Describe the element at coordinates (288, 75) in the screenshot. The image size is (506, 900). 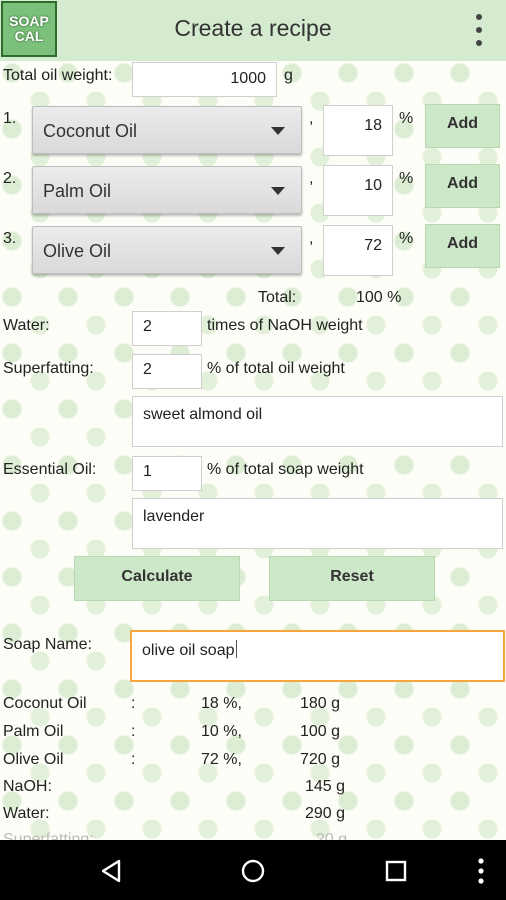
I see `total-oil-unit: g` at that location.